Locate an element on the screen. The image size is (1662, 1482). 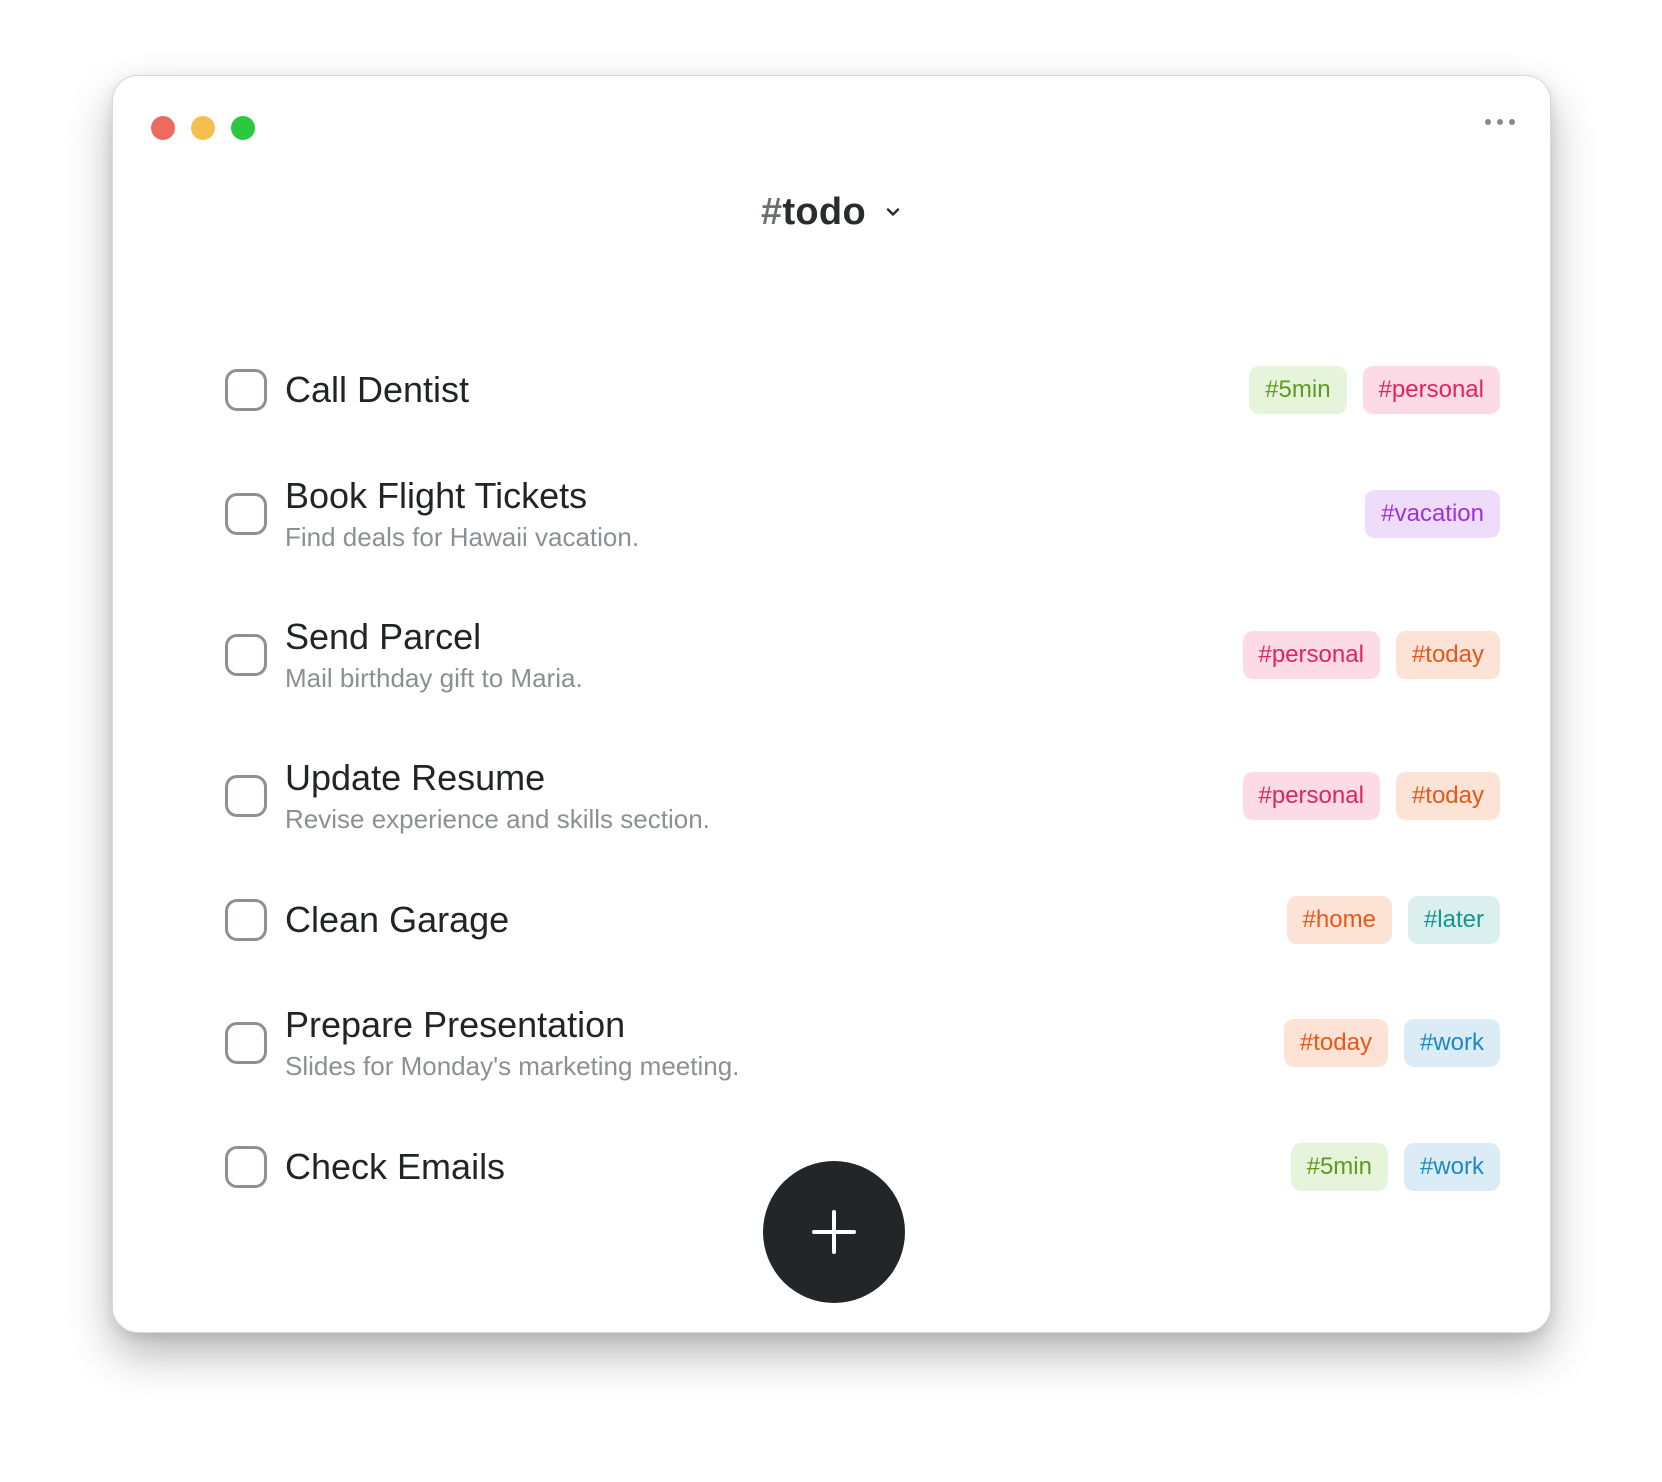
task-title: Update Resume is located at coordinates (415, 777).